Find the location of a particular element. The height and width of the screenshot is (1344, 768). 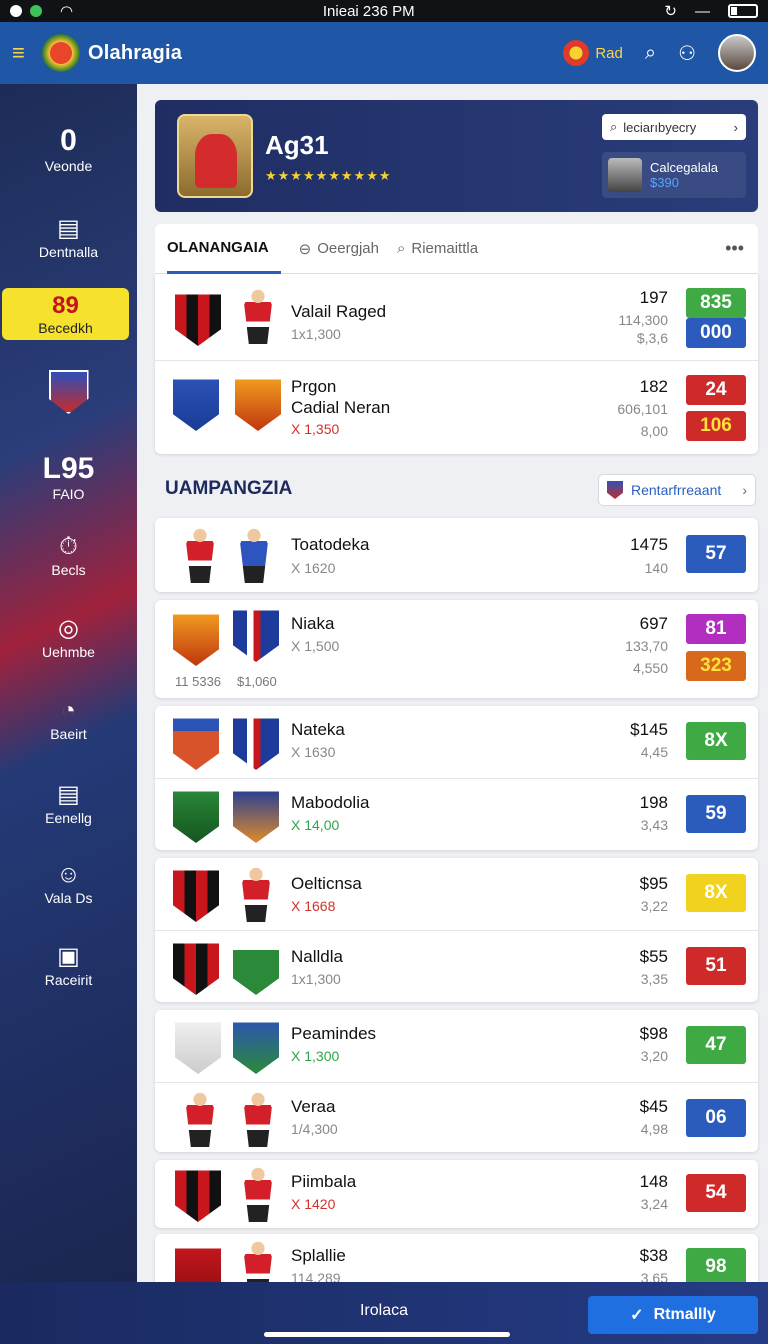

extra-stat: 11 5336 is located at coordinates (198, 681).